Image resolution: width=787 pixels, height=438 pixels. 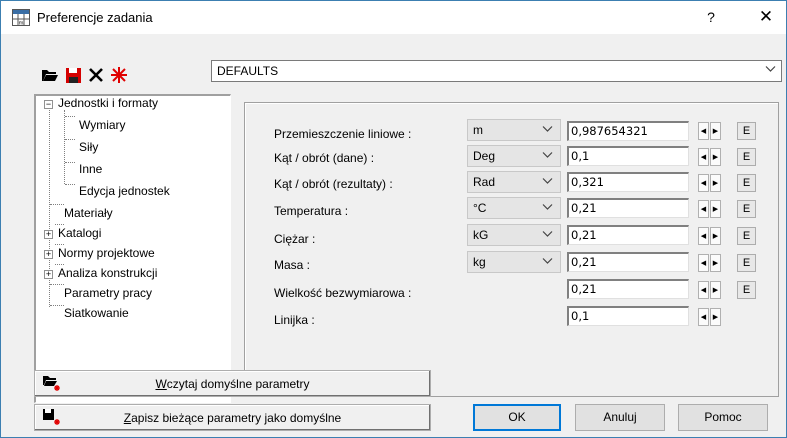 What do you see at coordinates (723, 417) in the screenshot?
I see `help-button: Pomoc` at bounding box center [723, 417].